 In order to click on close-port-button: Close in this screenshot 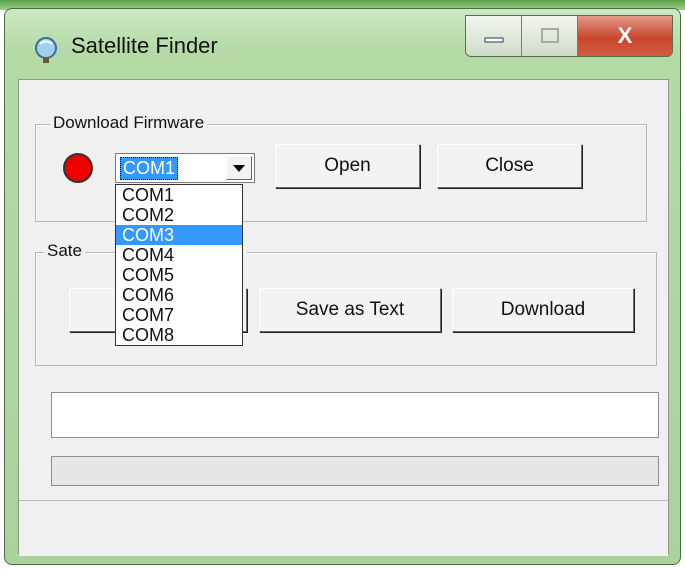, I will do `click(509, 166)`.